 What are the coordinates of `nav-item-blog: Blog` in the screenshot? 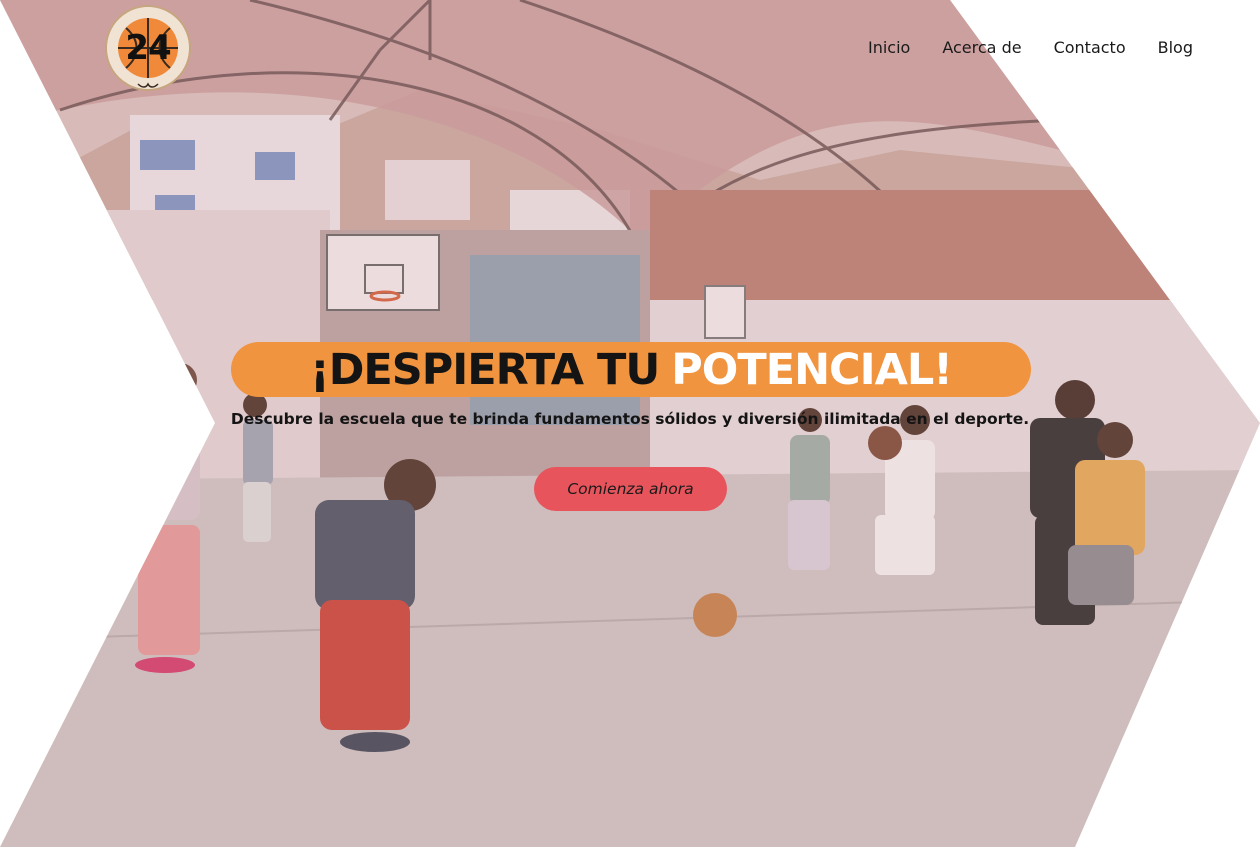 It's located at (1175, 47).